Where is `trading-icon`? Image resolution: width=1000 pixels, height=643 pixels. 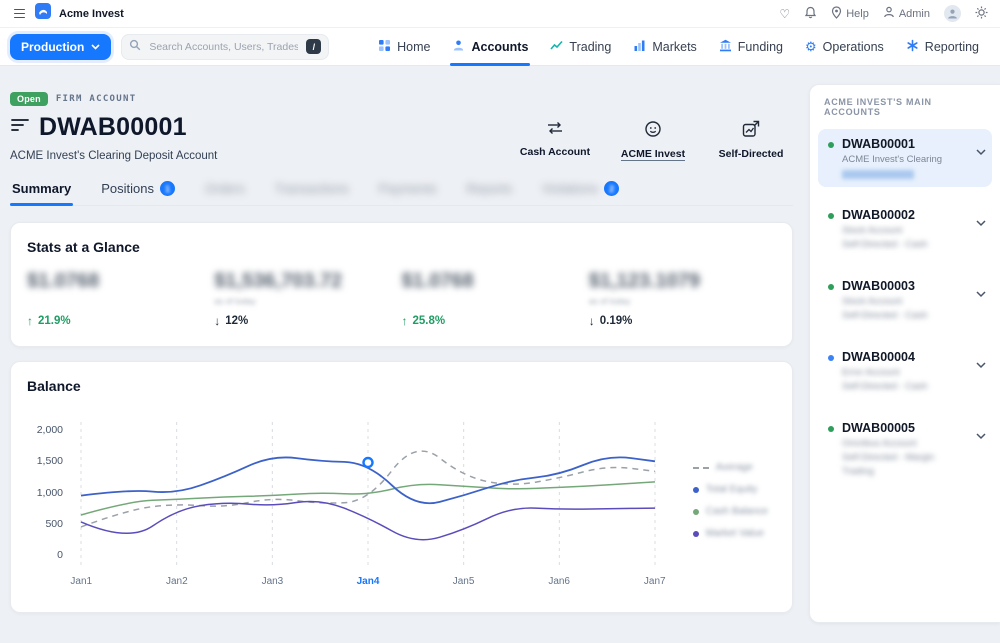 trading-icon is located at coordinates (557, 47).